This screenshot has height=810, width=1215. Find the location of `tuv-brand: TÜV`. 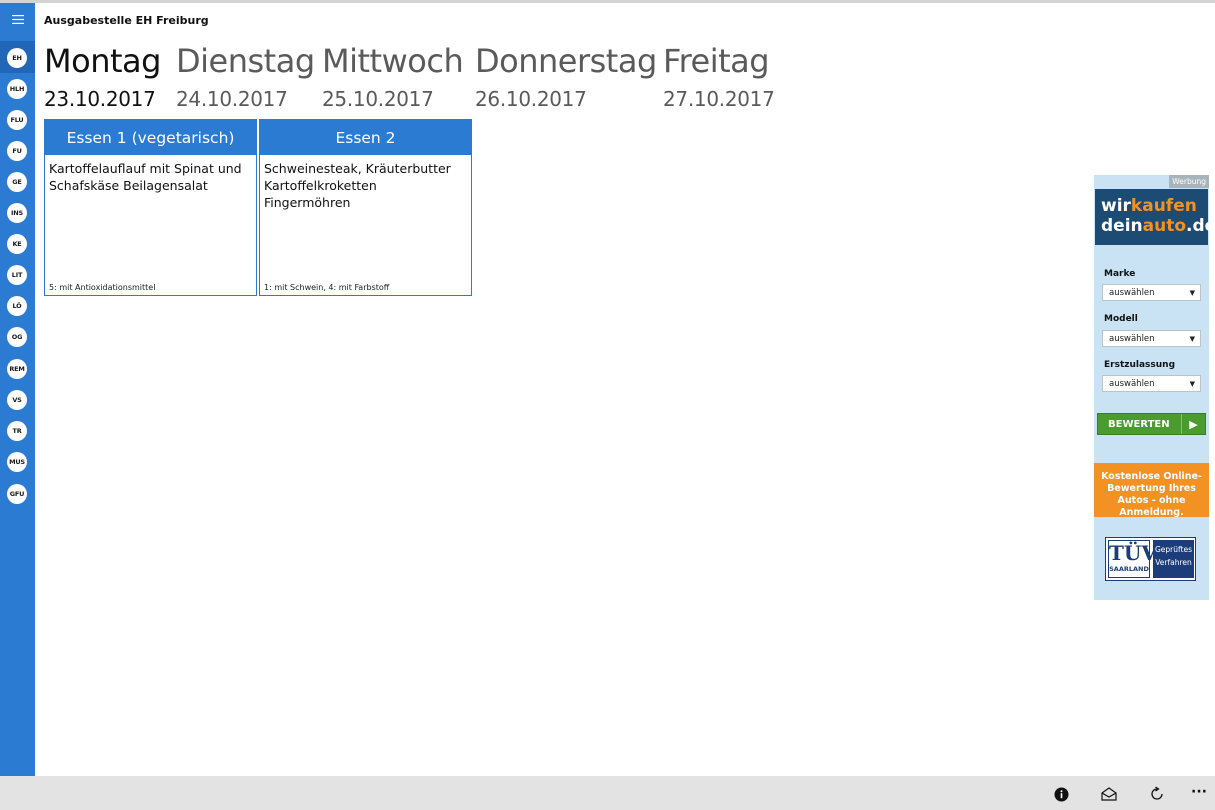

tuv-brand: TÜV is located at coordinates (1133, 553).